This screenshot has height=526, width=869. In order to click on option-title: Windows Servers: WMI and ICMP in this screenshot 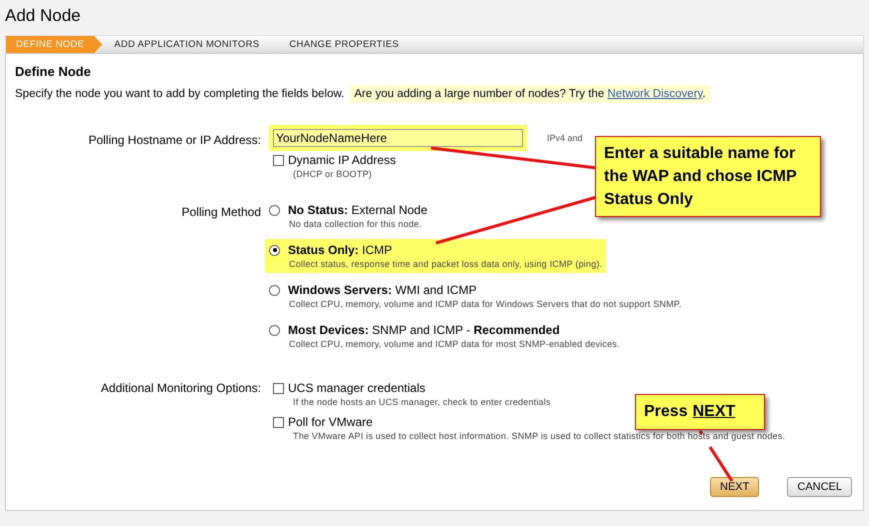, I will do `click(382, 290)`.